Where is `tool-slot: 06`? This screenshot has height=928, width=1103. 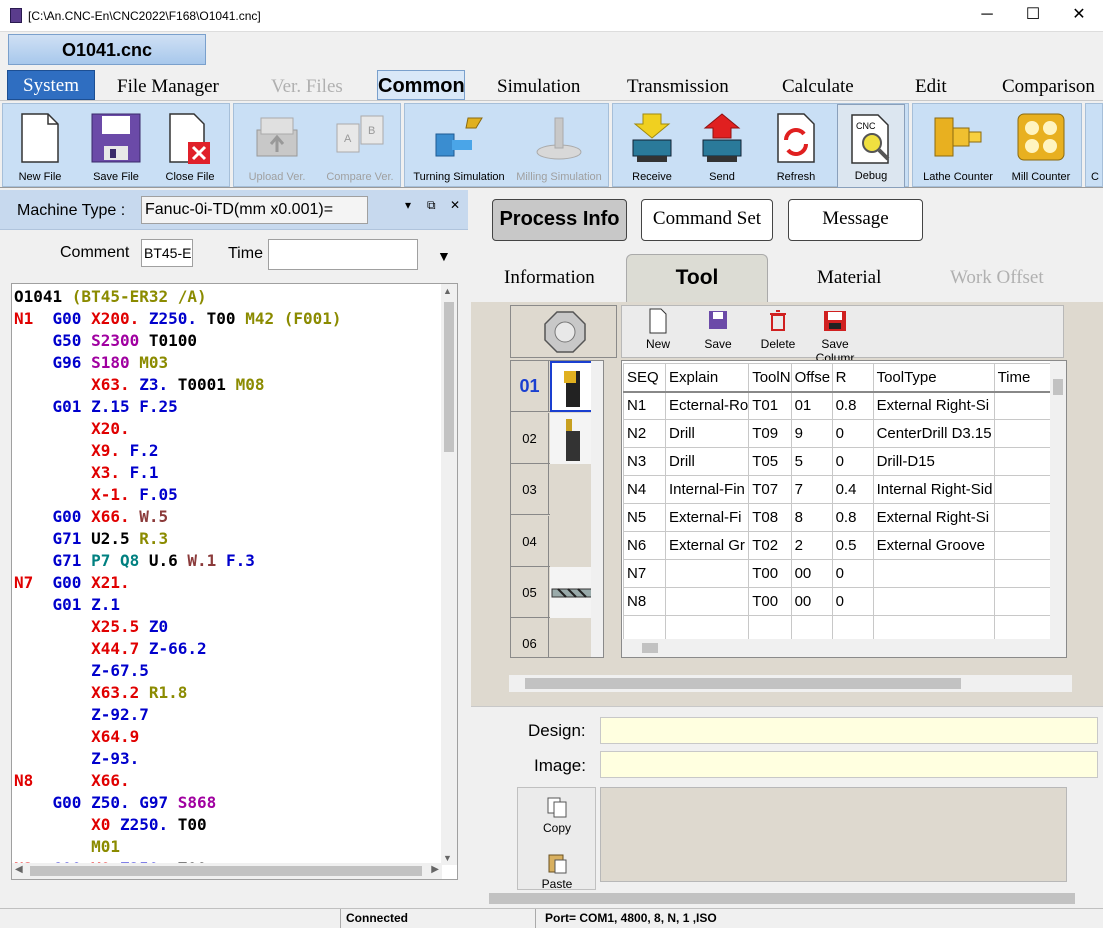 tool-slot: 06 is located at coordinates (557, 637).